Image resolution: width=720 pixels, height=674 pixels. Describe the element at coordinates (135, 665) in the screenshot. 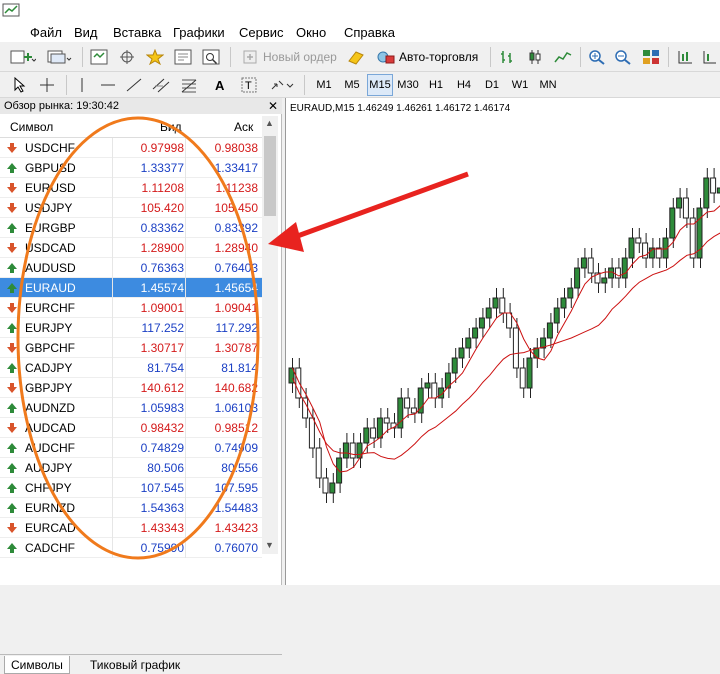

I see `tab-tick-chart: Тиковый график` at that location.